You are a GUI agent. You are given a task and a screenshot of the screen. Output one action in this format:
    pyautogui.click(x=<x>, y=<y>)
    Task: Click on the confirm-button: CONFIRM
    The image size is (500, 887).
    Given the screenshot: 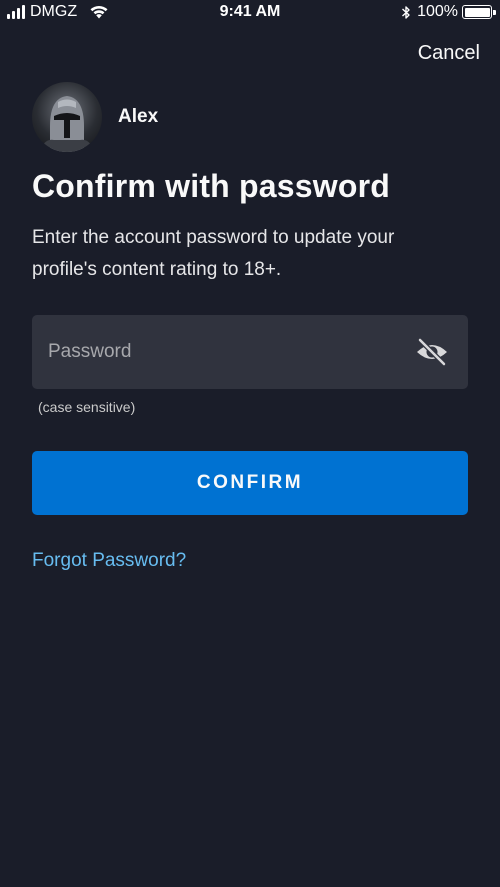 What is the action you would take?
    pyautogui.click(x=250, y=483)
    